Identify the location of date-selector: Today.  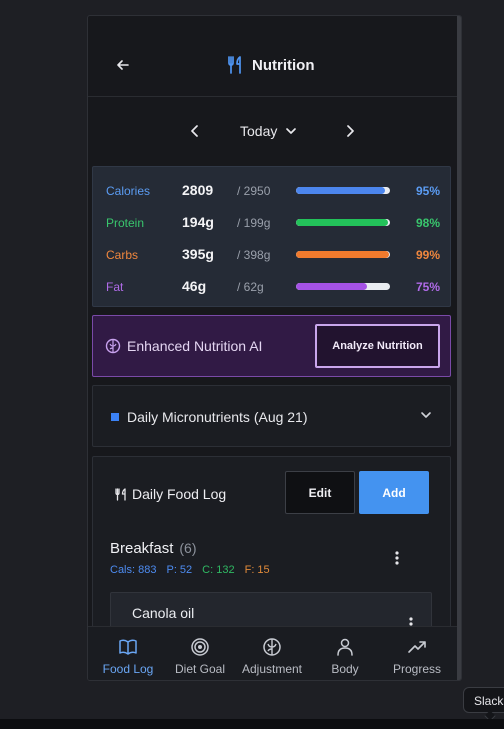
(268, 131).